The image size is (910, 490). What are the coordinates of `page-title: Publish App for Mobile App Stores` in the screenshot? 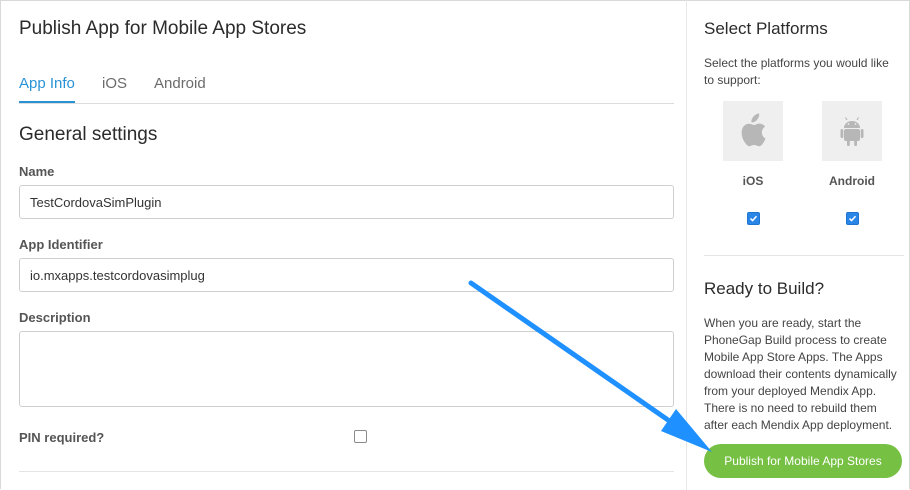 It's located at (163, 28).